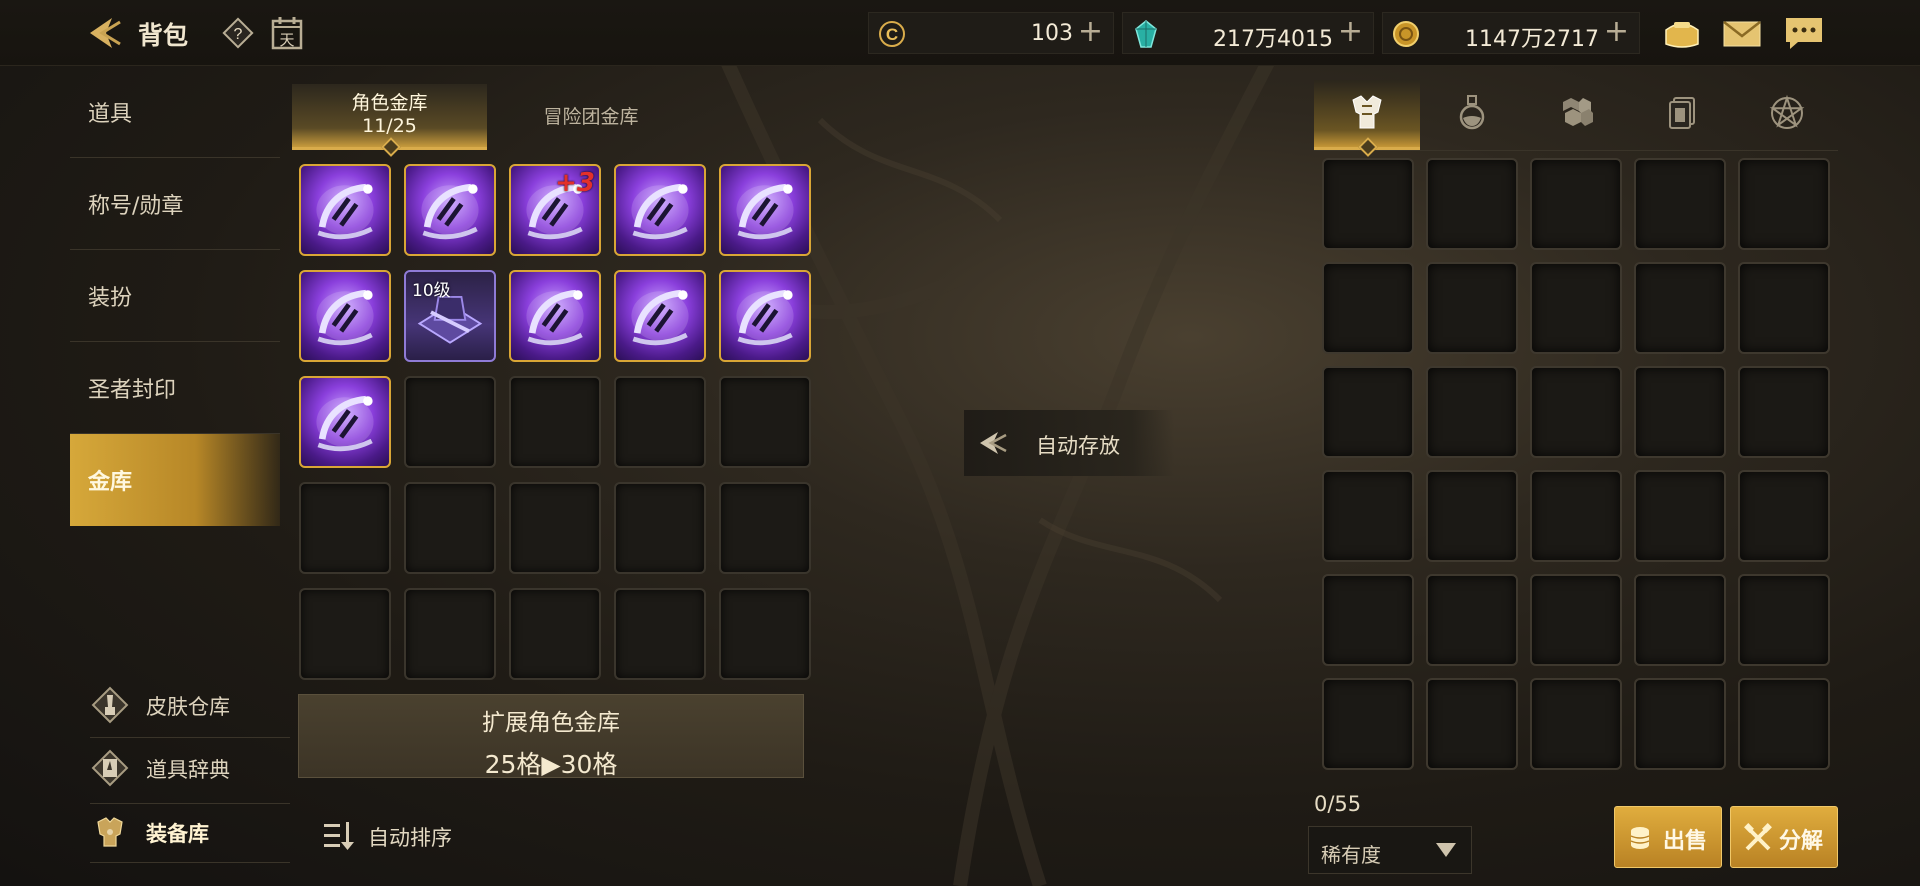  What do you see at coordinates (1682, 33) in the screenshot?
I see `wallet-button` at bounding box center [1682, 33].